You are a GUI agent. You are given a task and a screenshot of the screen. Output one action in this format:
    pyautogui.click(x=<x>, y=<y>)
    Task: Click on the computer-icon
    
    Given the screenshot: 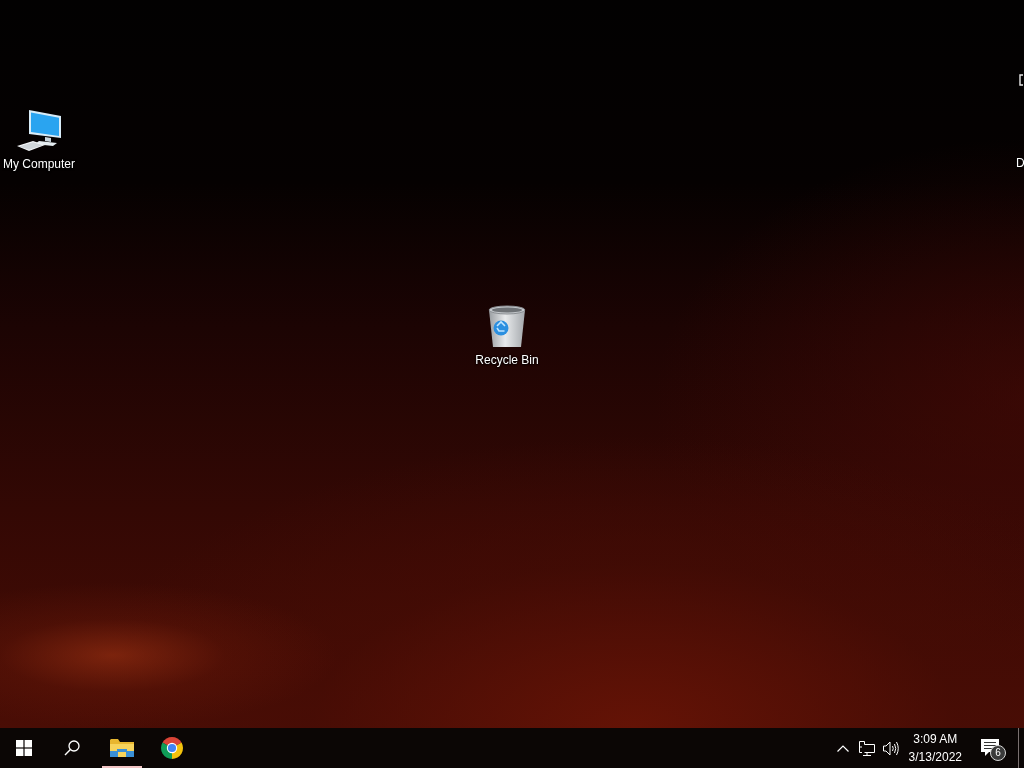 What is the action you would take?
    pyautogui.click(x=39, y=130)
    